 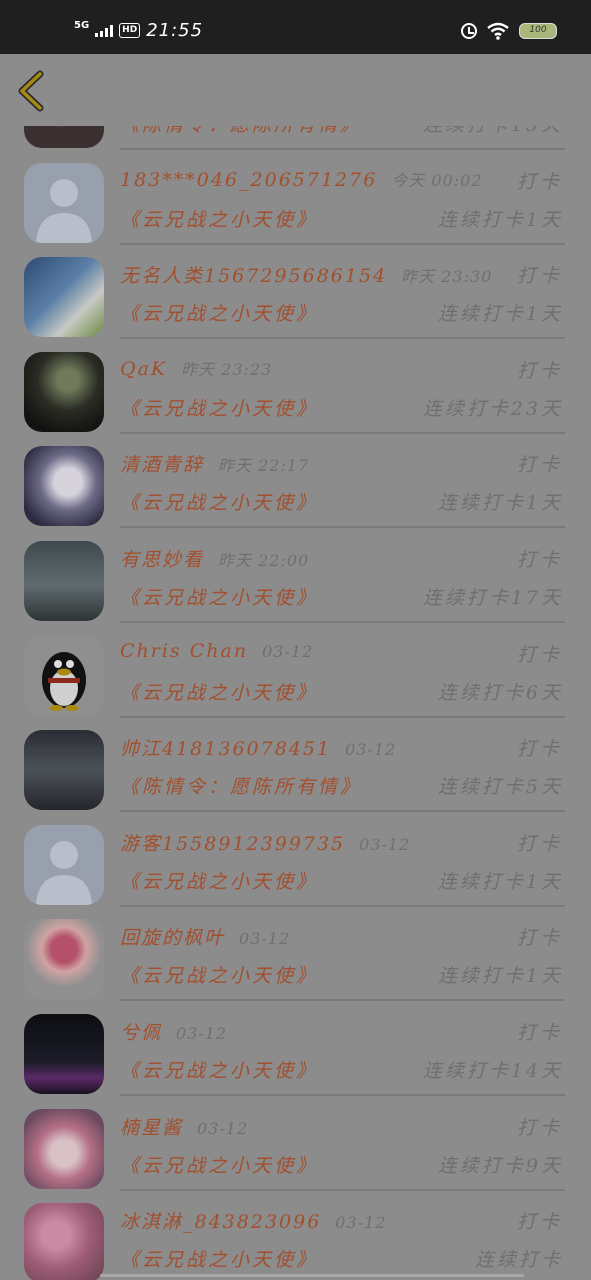 I want to click on list-item: 回旋的枫叶 03-12 打卡 《云兄战之小天使》 连续打卡1天, so click(x=295, y=956).